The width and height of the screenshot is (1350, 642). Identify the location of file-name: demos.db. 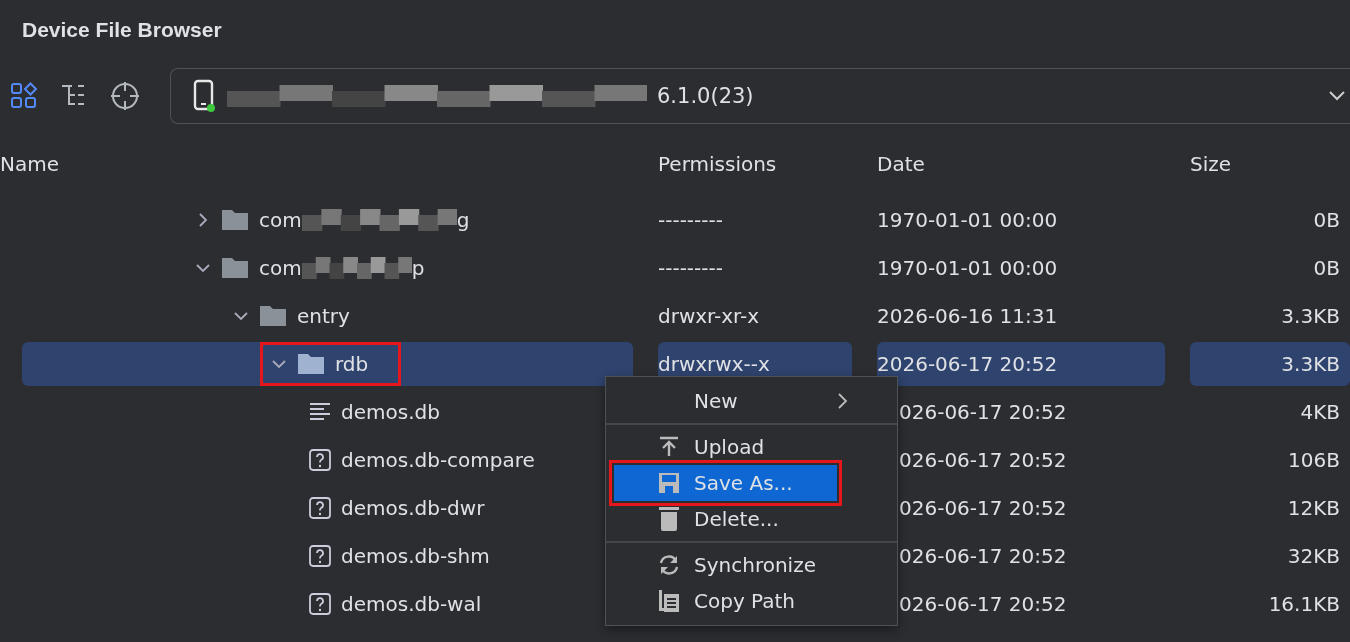
(390, 412).